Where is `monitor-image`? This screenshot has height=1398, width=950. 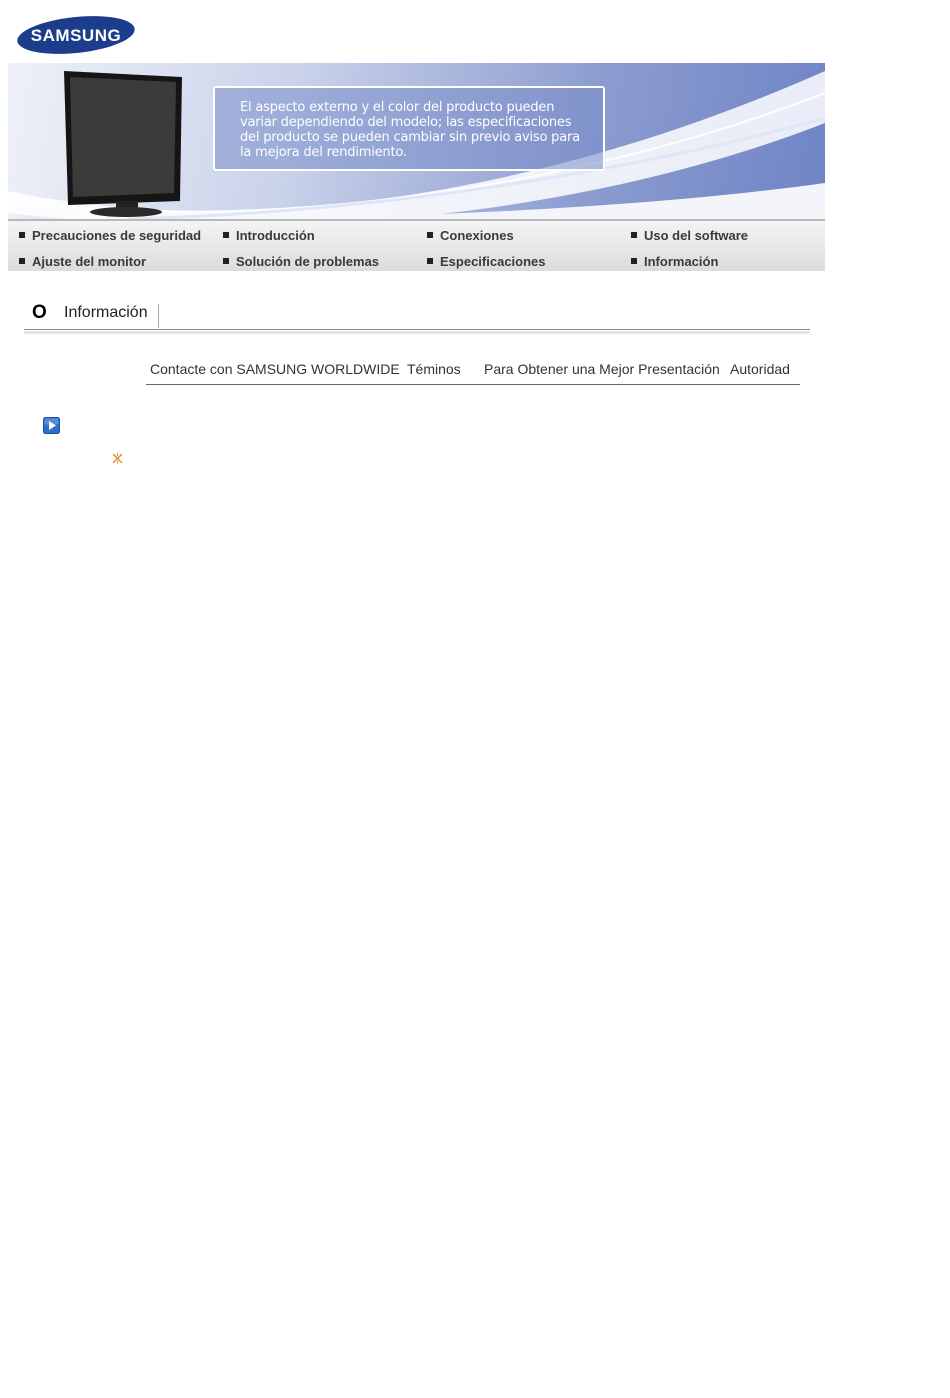 monitor-image is located at coordinates (123, 144).